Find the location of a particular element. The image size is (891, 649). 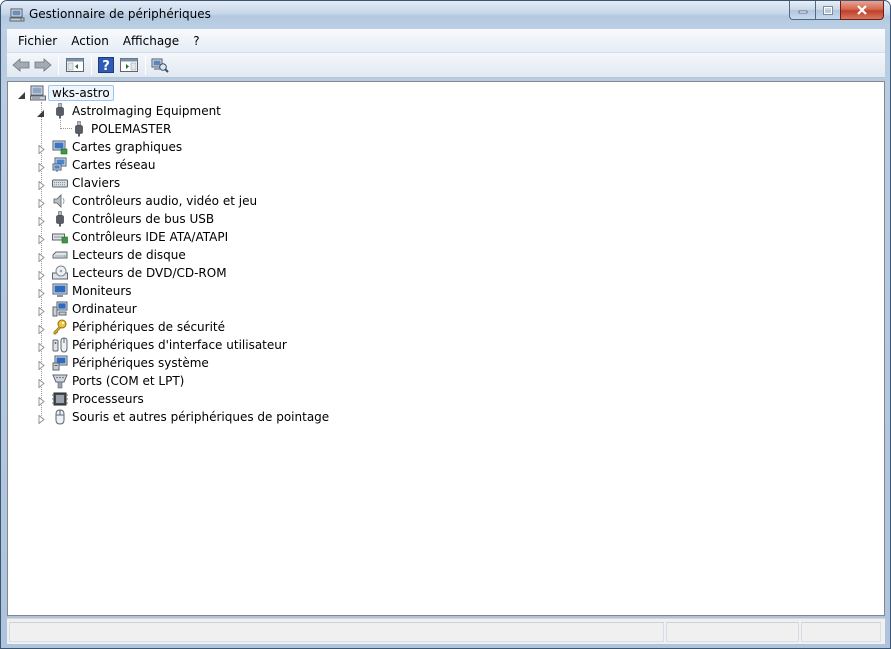

network-adapter-icon is located at coordinates (60, 165).